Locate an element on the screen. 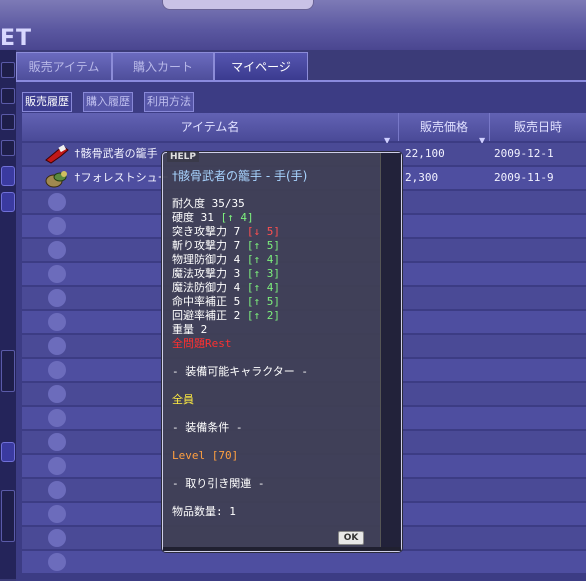 This screenshot has width=586, height=581. tab-my-page: マイページ is located at coordinates (261, 66).